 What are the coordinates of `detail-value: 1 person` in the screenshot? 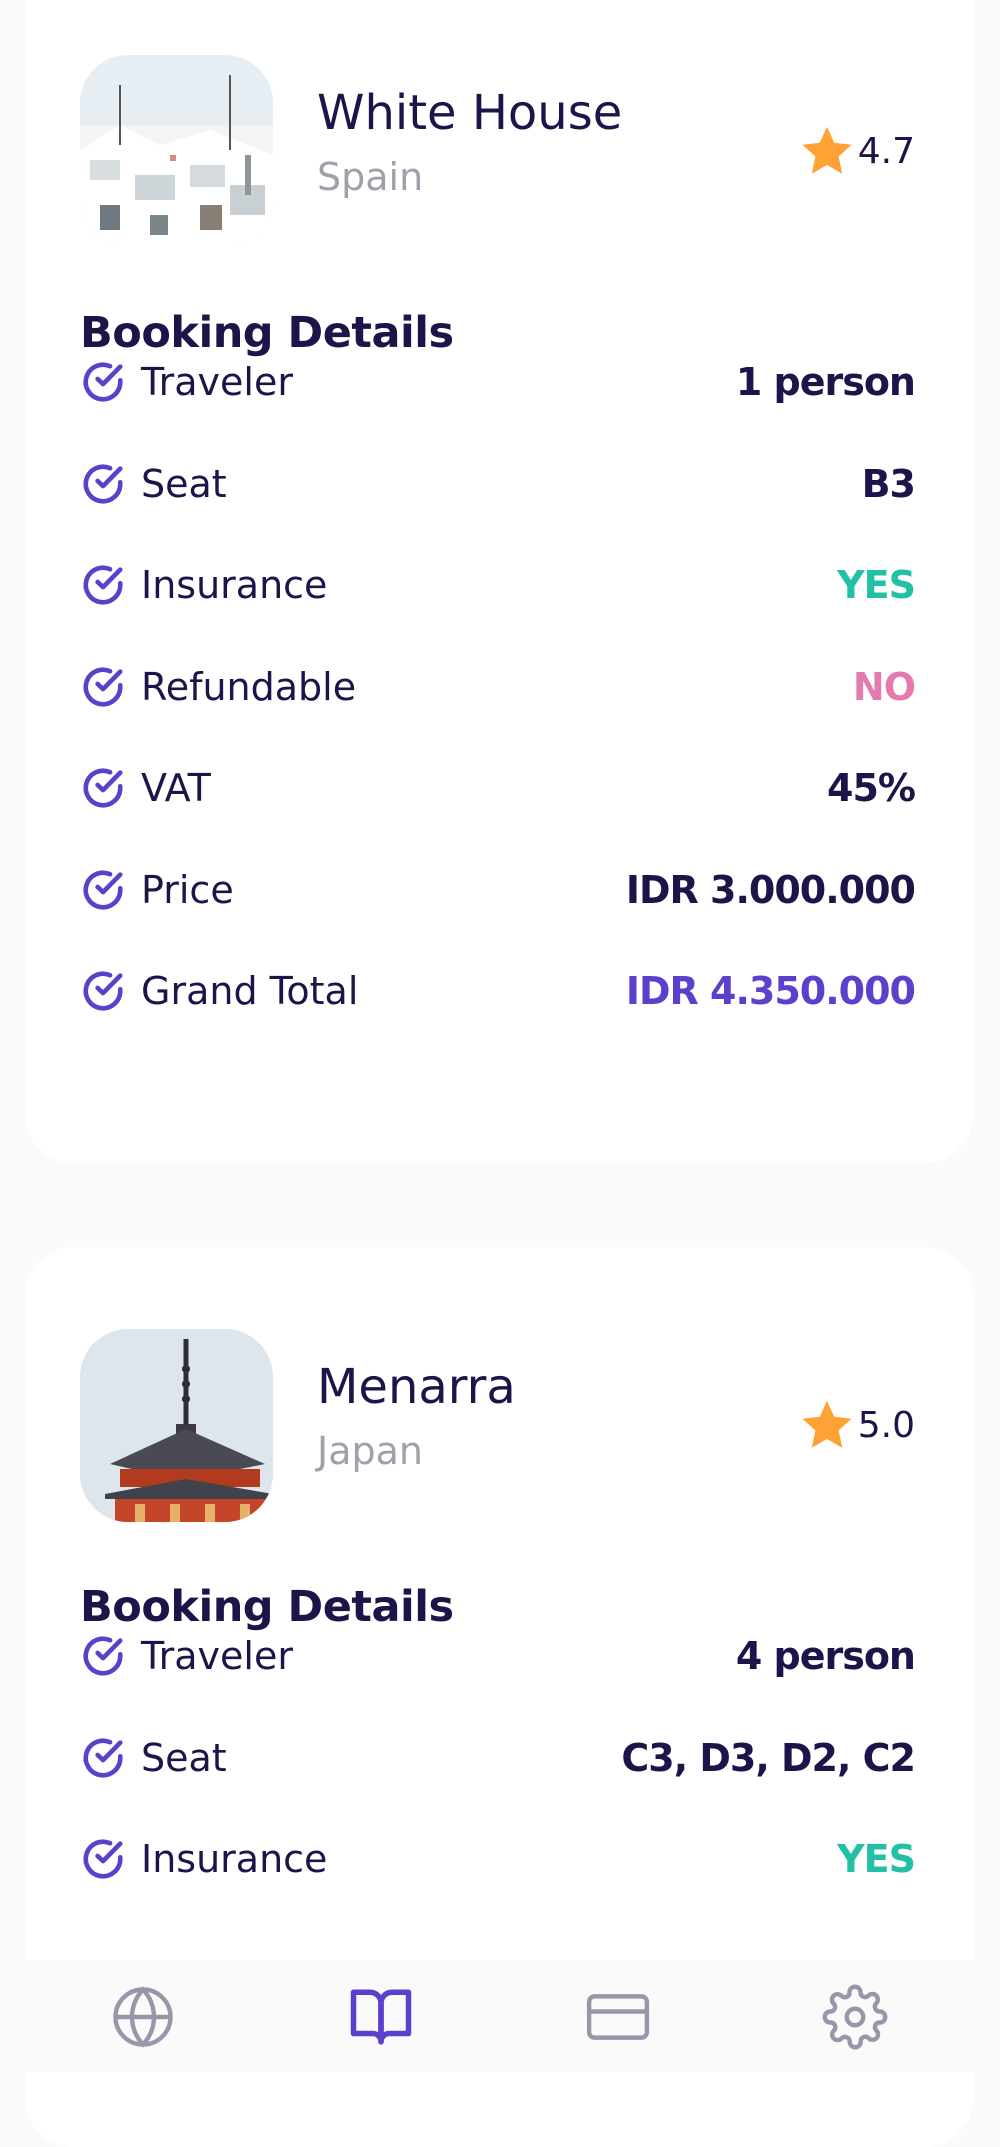 It's located at (825, 382).